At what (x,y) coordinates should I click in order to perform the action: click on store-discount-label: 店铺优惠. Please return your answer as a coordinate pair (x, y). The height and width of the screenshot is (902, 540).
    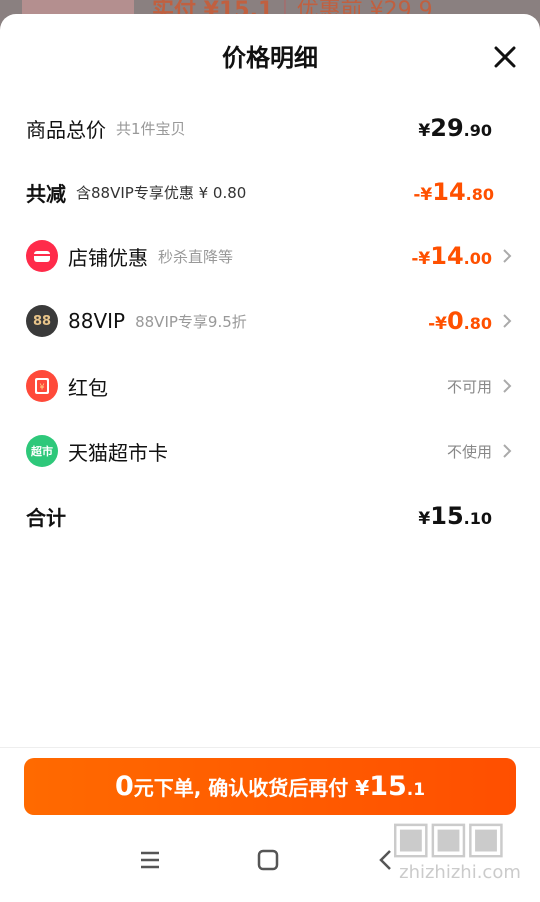
    Looking at the image, I should click on (108, 257).